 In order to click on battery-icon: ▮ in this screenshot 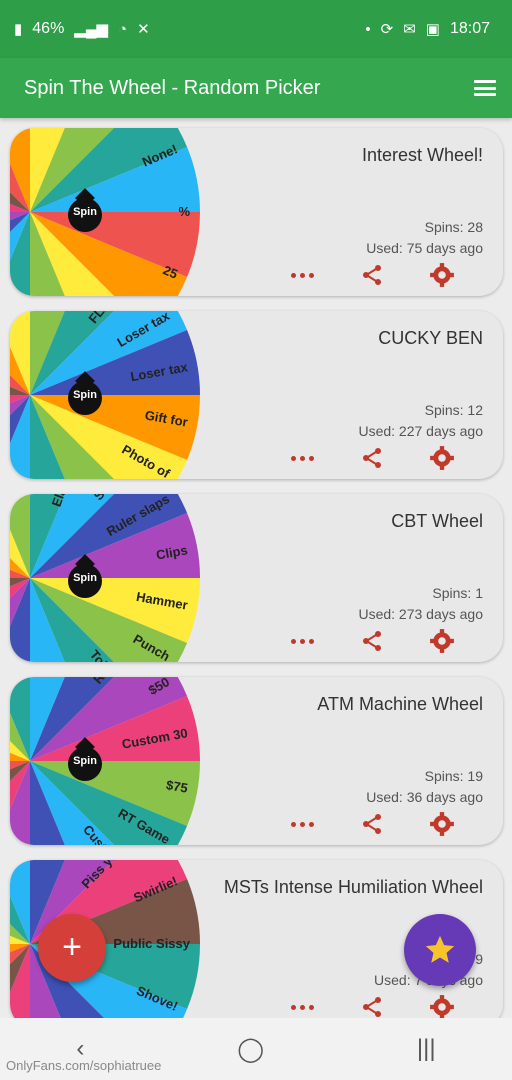, I will do `click(18, 29)`.